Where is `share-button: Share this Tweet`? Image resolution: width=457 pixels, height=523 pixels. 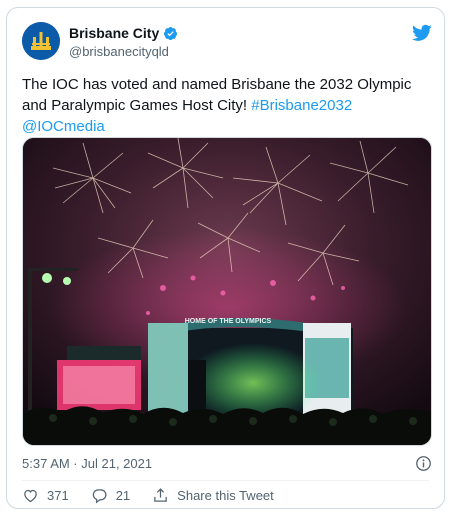 share-button: Share this Tweet is located at coordinates (213, 495).